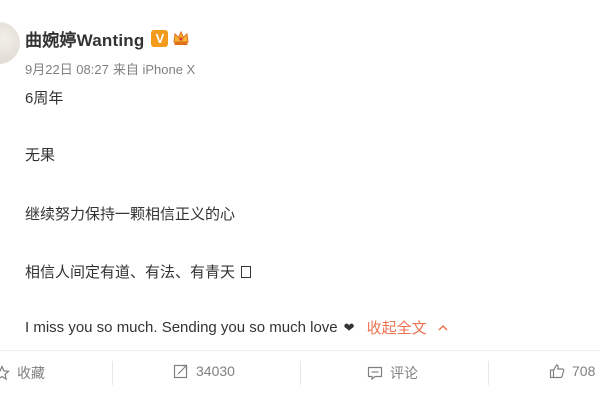 The image size is (600, 395). I want to click on heart-icon: ❤, so click(349, 327).